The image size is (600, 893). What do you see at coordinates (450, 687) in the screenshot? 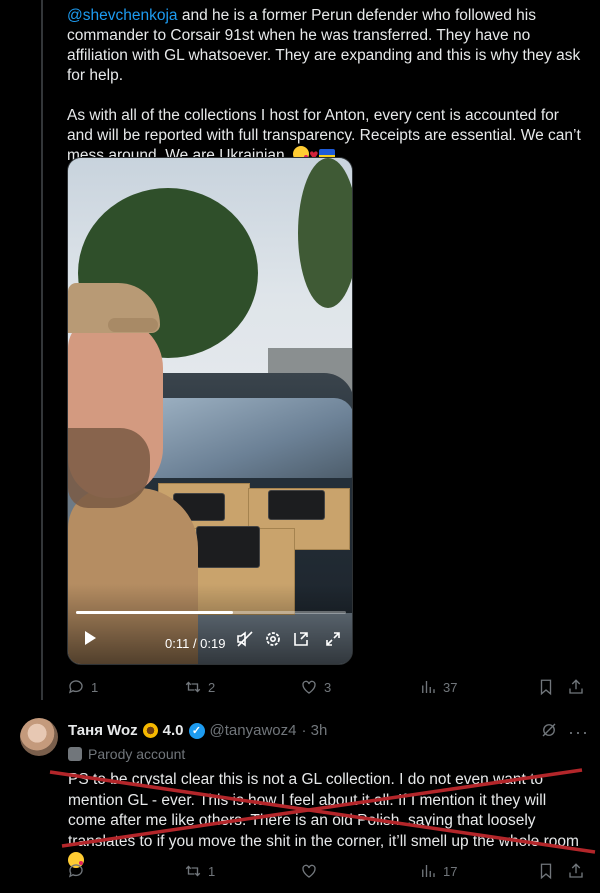
I see `views-count: 37` at bounding box center [450, 687].